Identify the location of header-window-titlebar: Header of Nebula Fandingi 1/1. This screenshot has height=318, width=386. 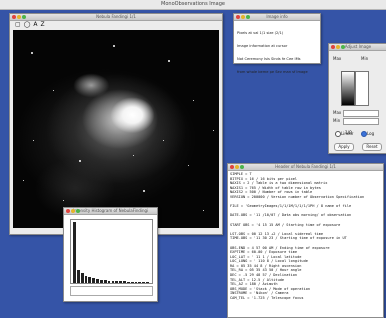
(305, 167).